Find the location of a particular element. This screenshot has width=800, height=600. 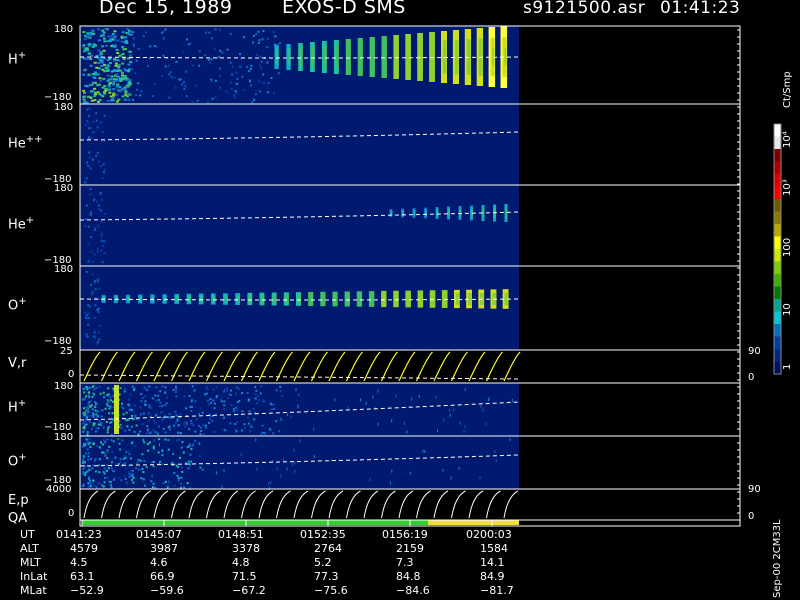

footer-cell: 14.1 is located at coordinates (492, 562).